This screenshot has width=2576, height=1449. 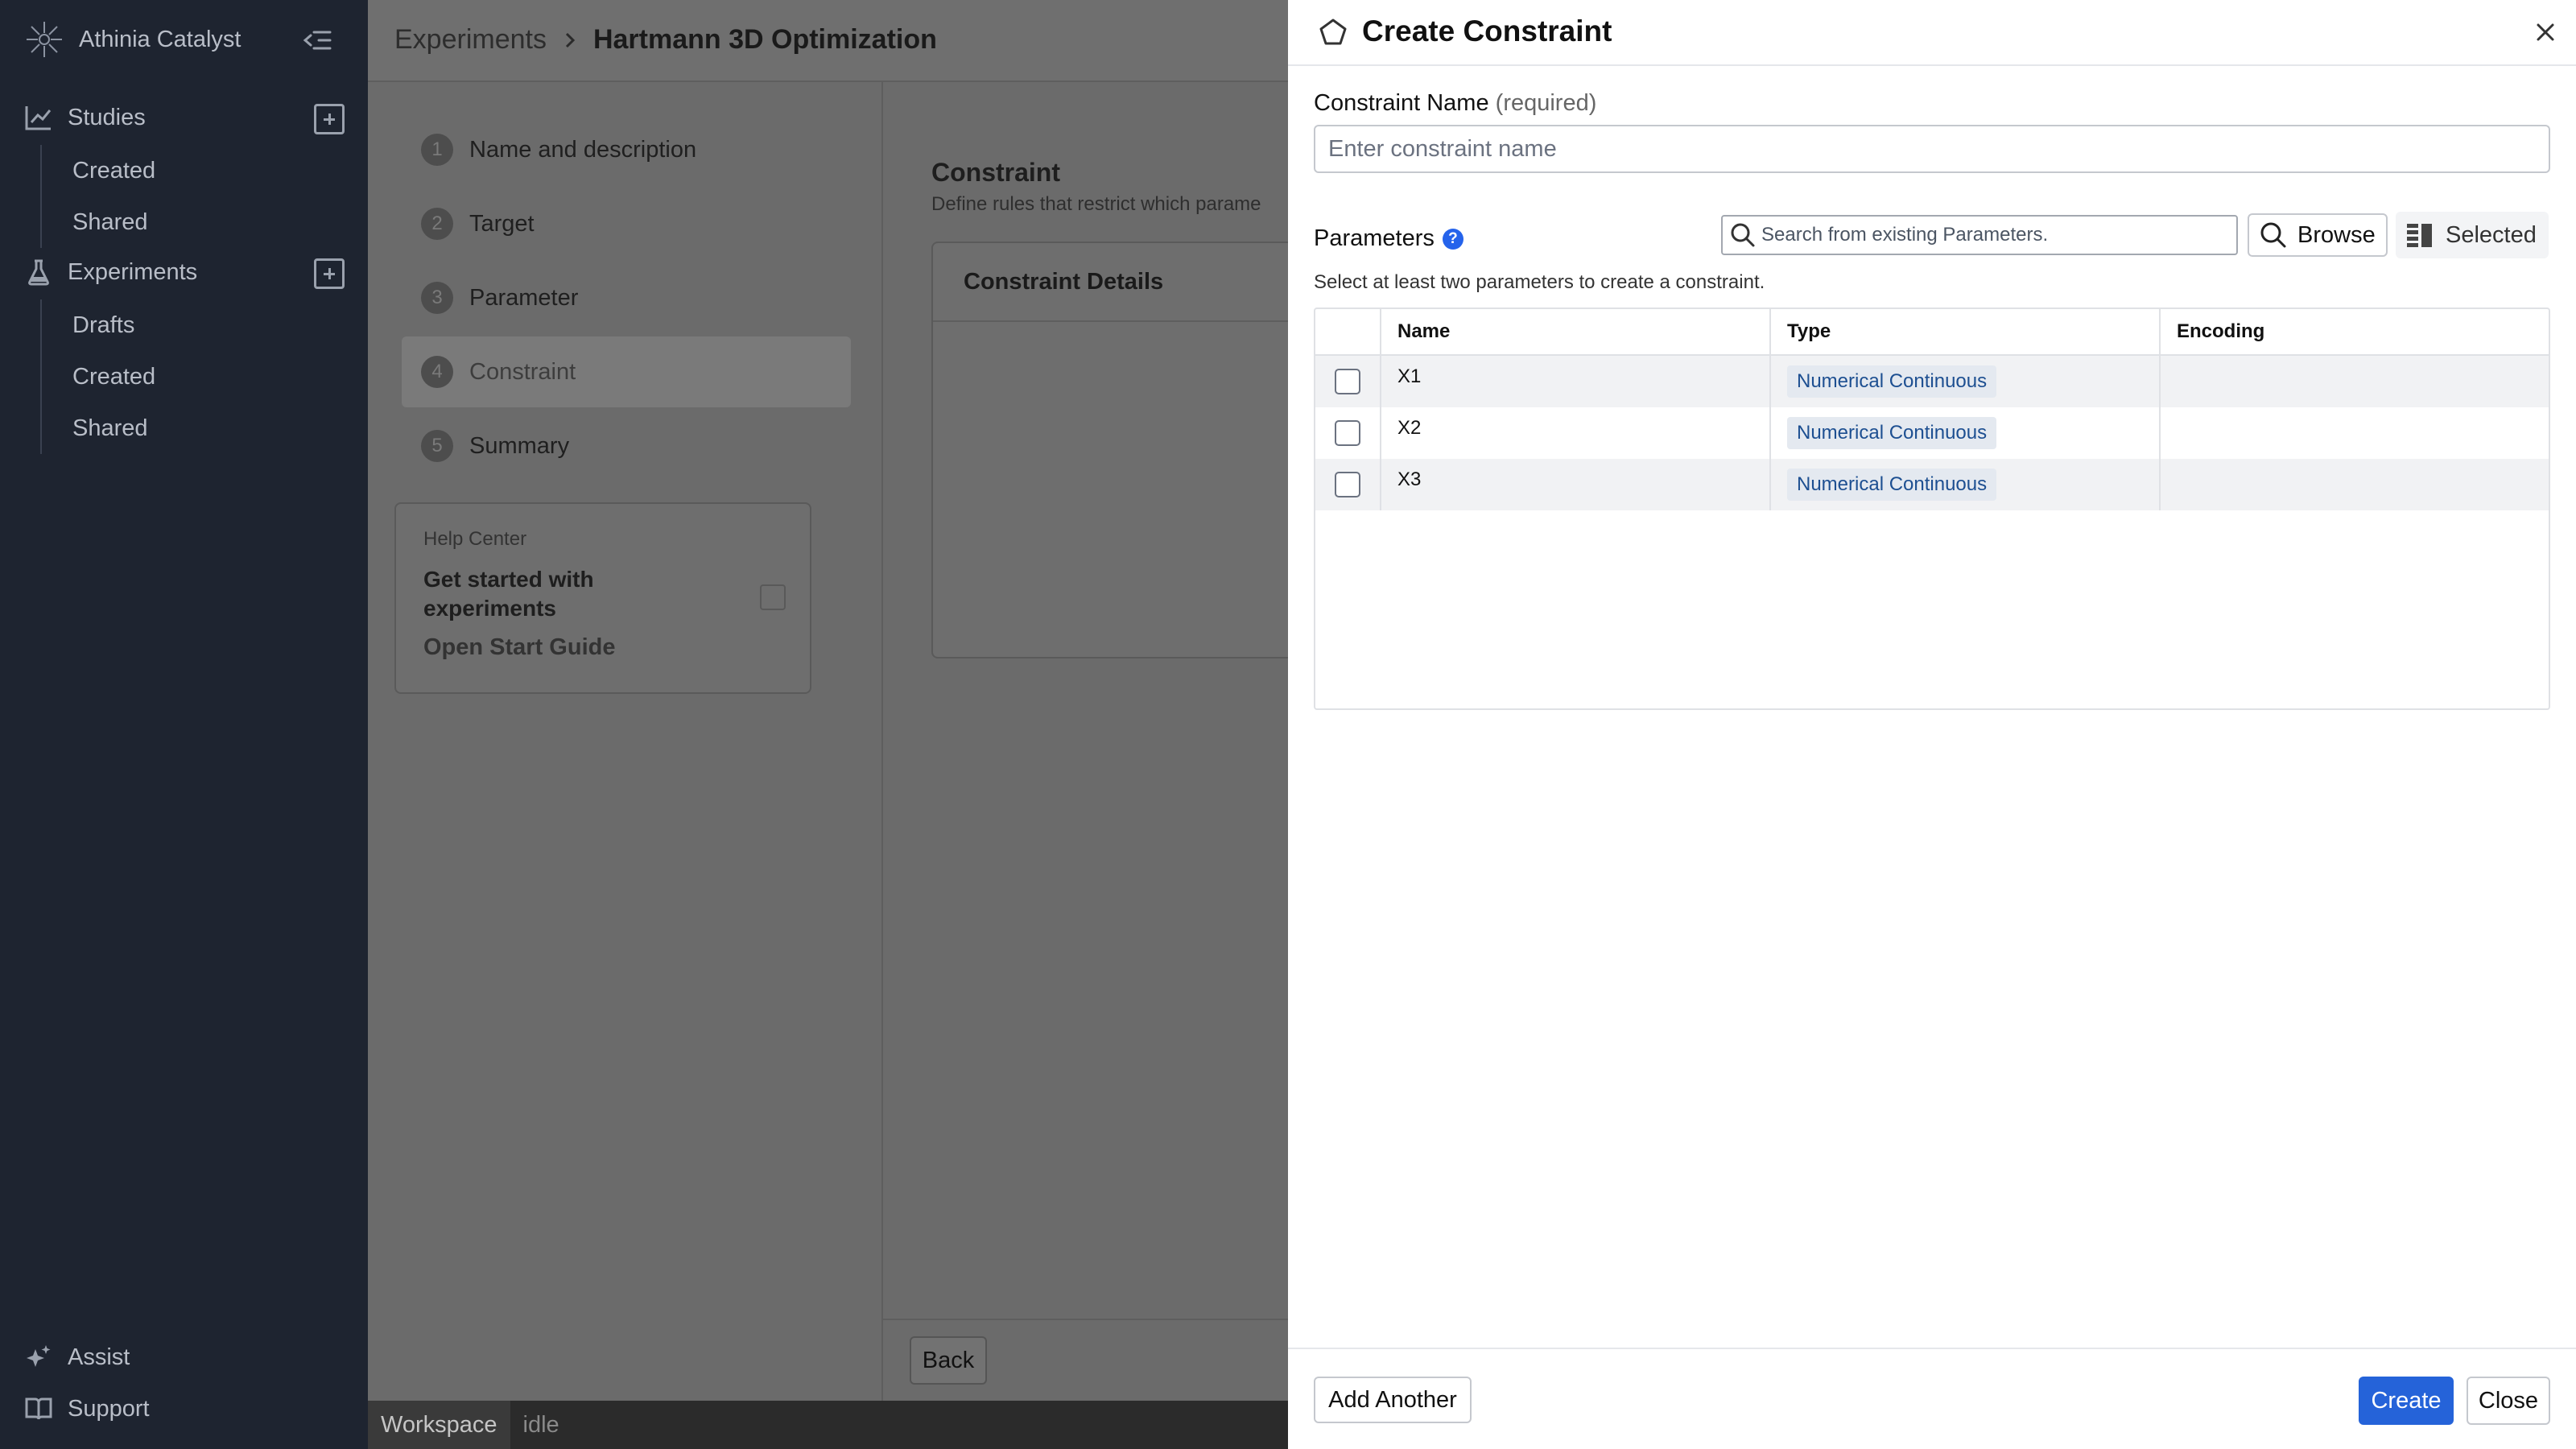 What do you see at coordinates (2545, 32) in the screenshot?
I see `close-icon` at bounding box center [2545, 32].